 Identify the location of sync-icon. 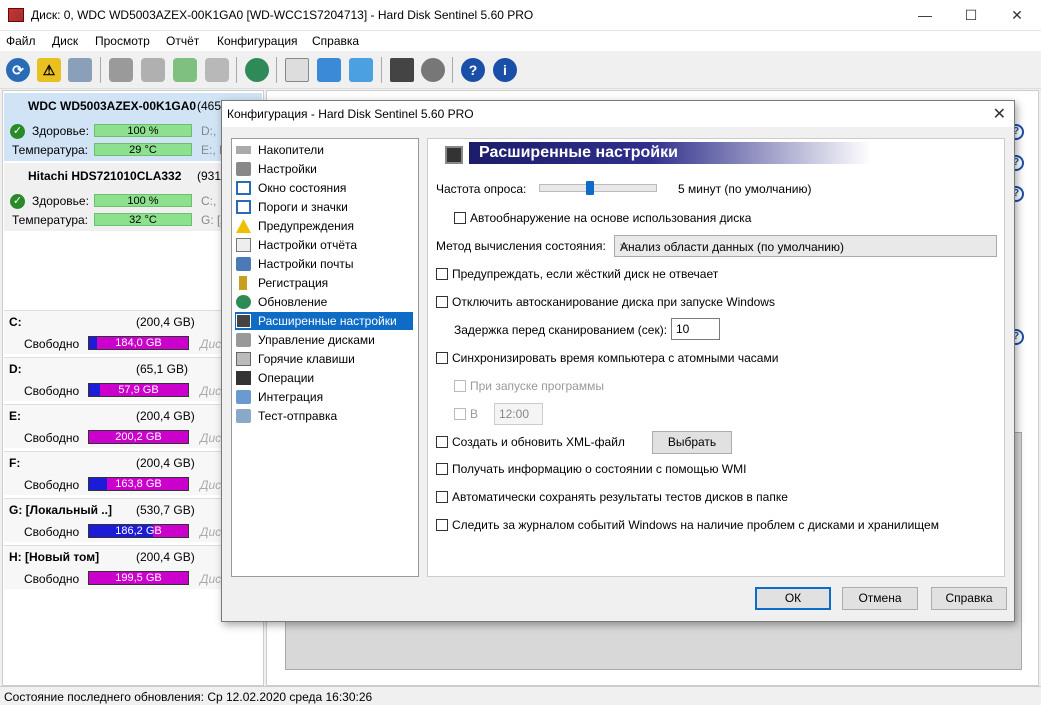
(329, 70).